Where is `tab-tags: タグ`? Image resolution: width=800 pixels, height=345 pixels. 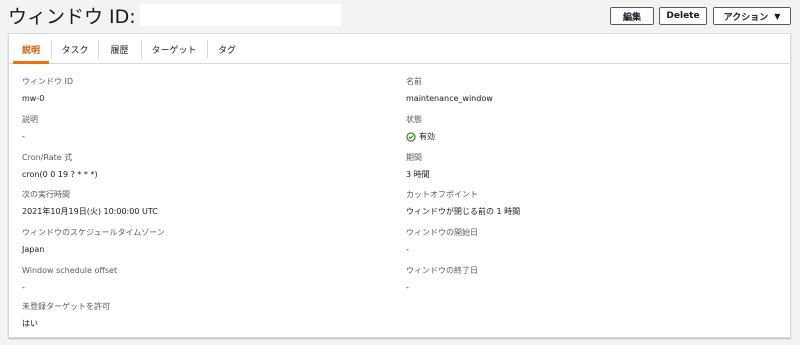 tab-tags: タグ is located at coordinates (227, 49).